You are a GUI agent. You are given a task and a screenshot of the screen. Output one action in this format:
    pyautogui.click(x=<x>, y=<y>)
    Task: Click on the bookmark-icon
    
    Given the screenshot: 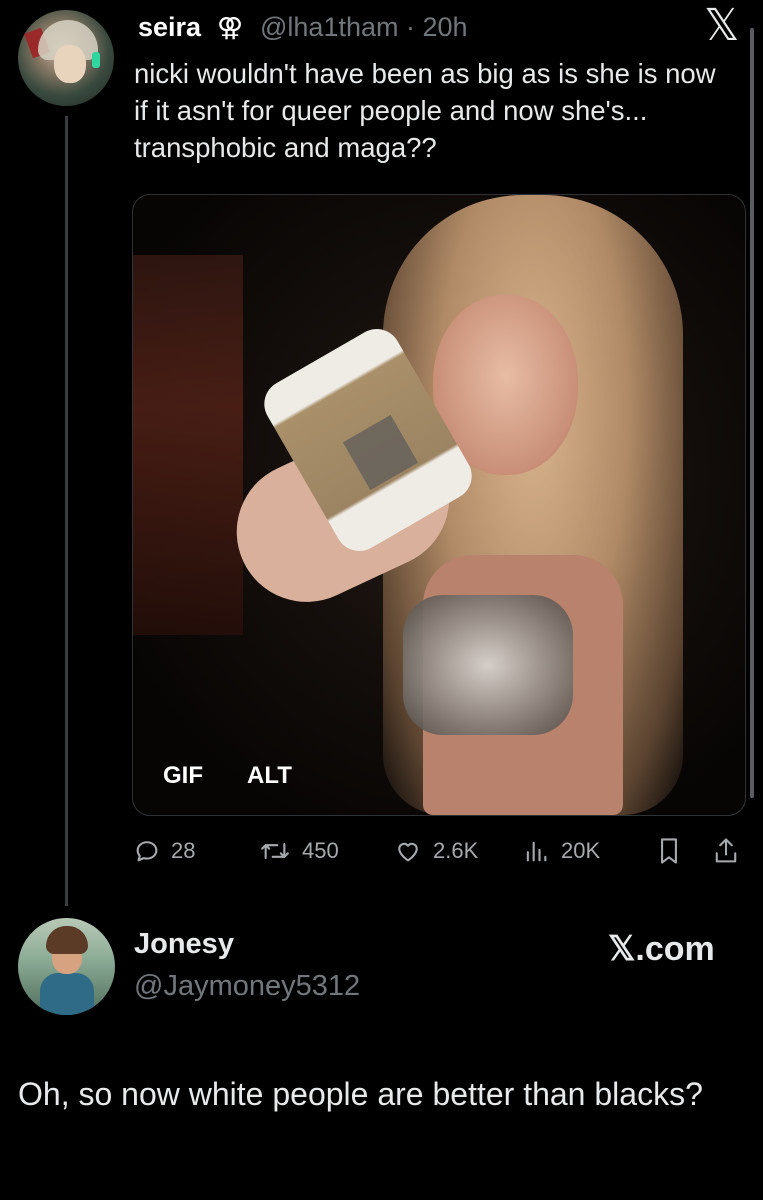 What is the action you would take?
    pyautogui.click(x=669, y=851)
    